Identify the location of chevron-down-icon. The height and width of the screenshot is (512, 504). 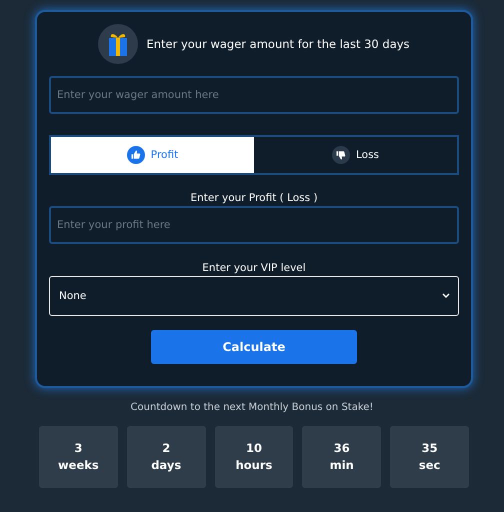
(446, 296).